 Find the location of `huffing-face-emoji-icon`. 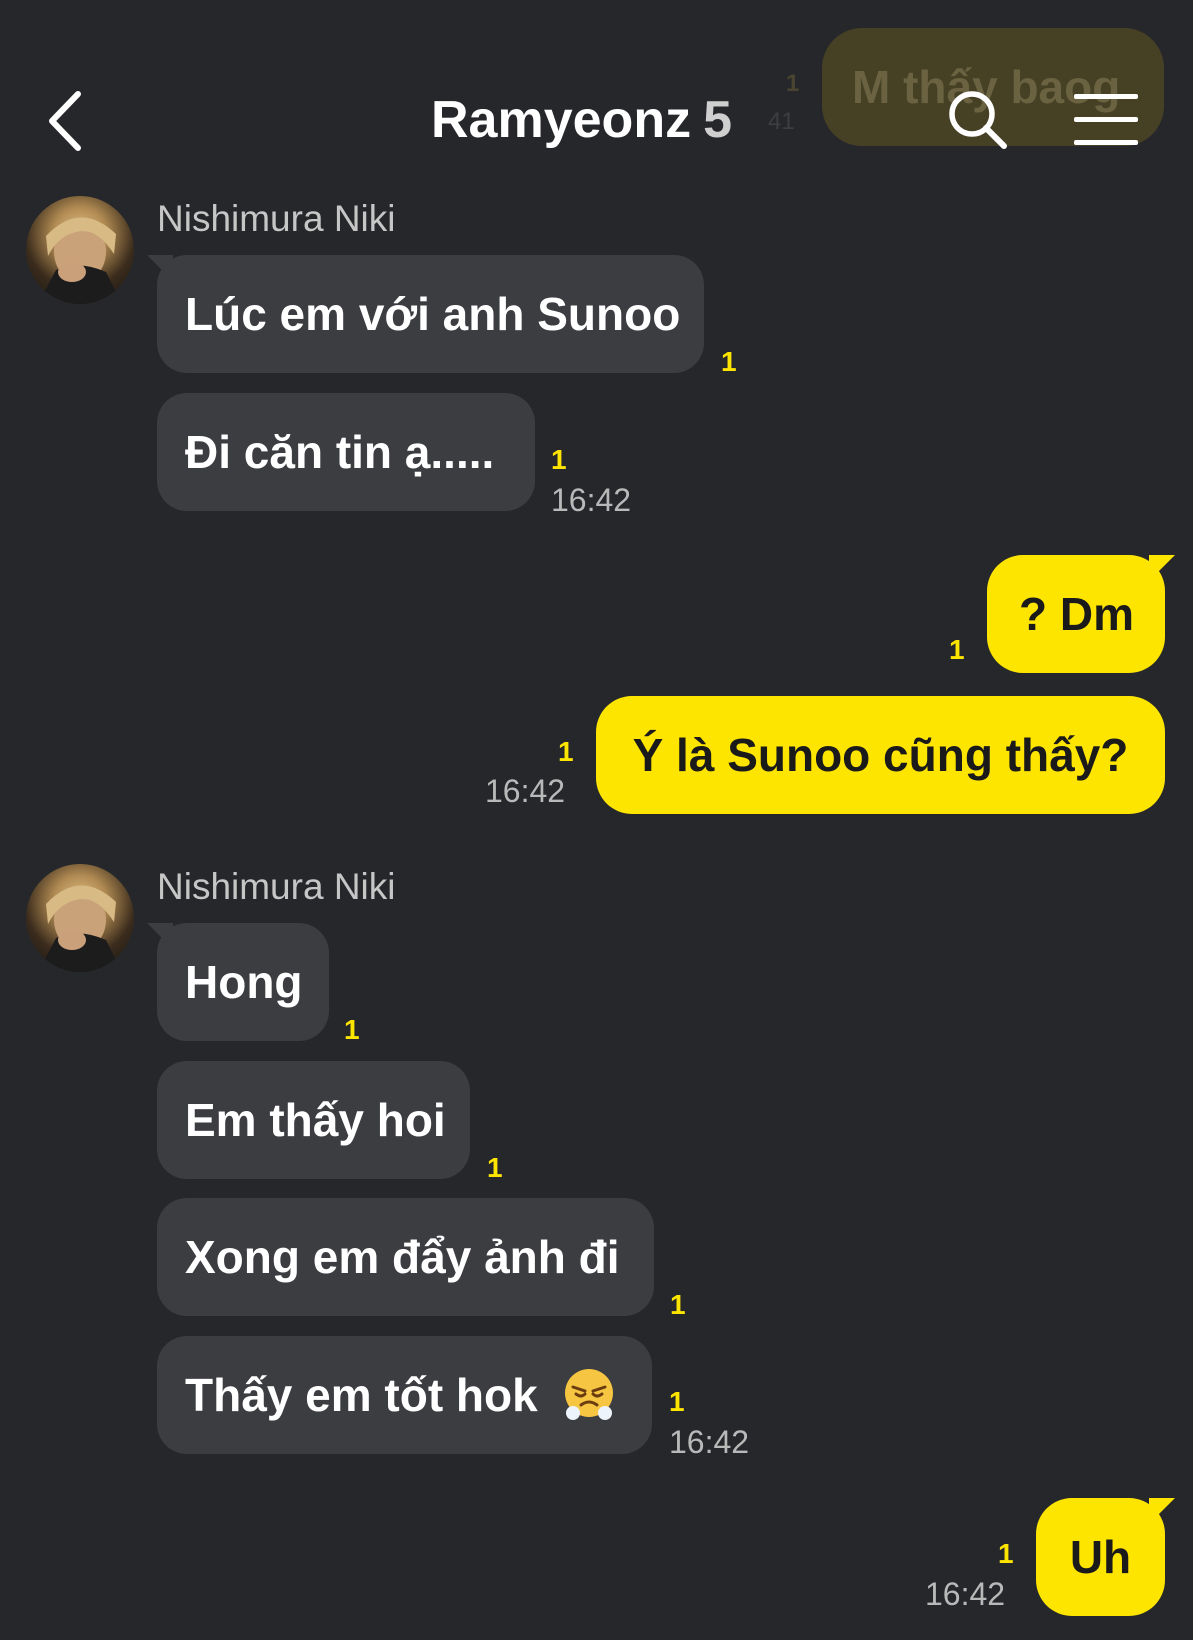

huffing-face-emoji-icon is located at coordinates (588, 1394).